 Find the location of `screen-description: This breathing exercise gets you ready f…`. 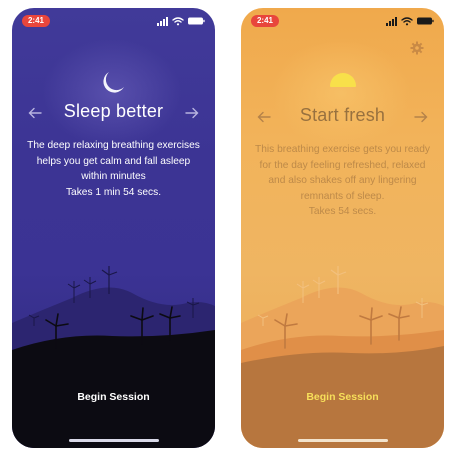

screen-description: This breathing exercise gets you ready f… is located at coordinates (342, 181).